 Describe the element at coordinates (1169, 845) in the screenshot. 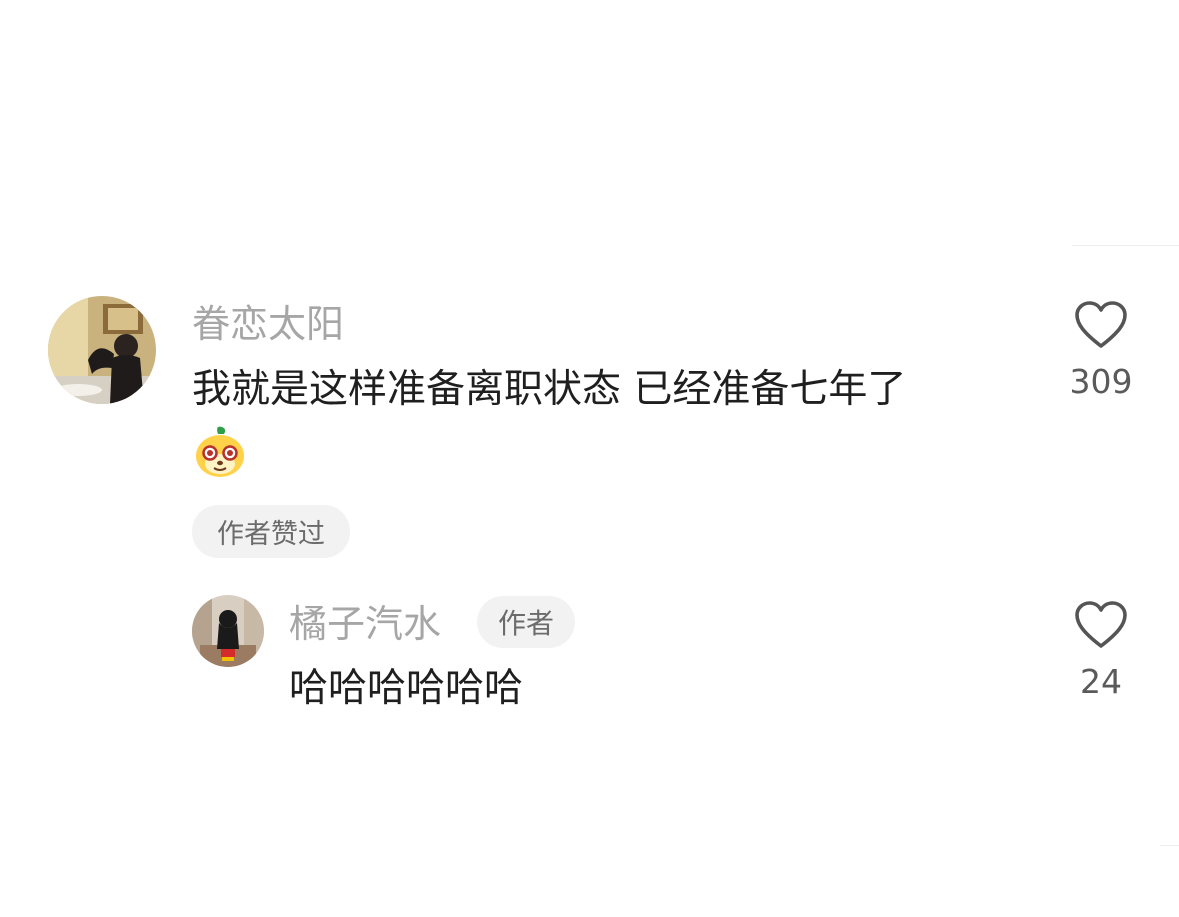

I see `bottom-divider` at that location.